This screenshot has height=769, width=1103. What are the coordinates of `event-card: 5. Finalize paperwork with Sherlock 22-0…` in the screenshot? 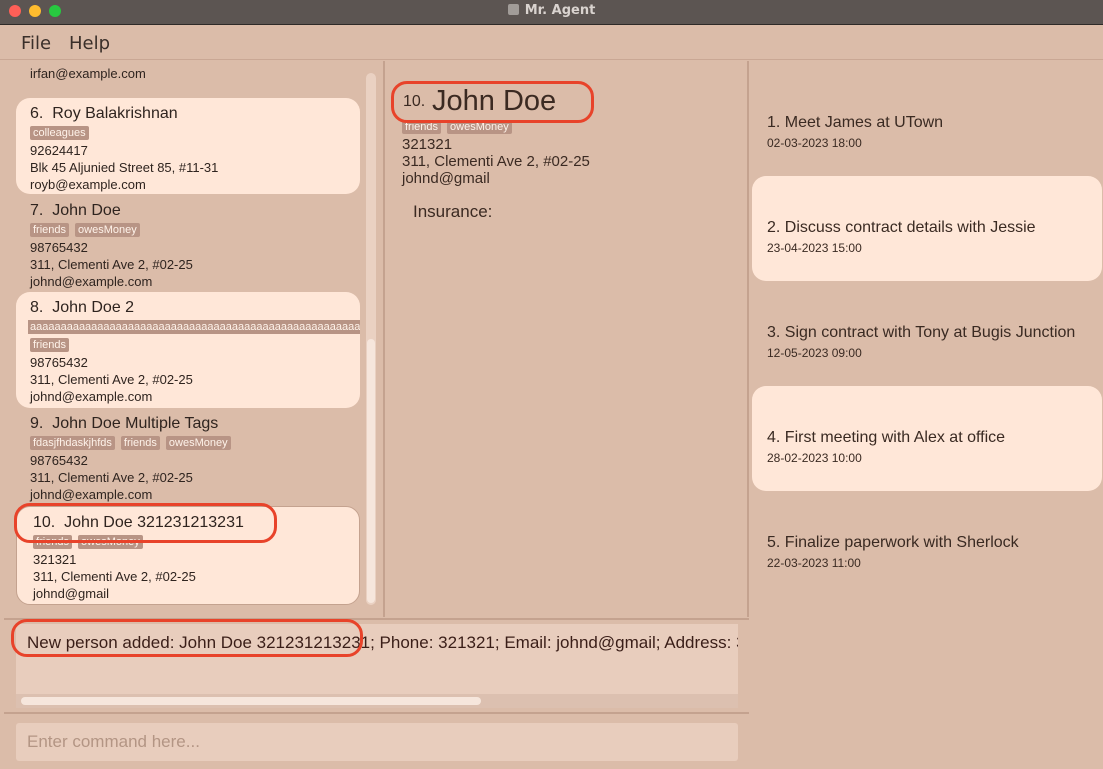 It's located at (927, 543).